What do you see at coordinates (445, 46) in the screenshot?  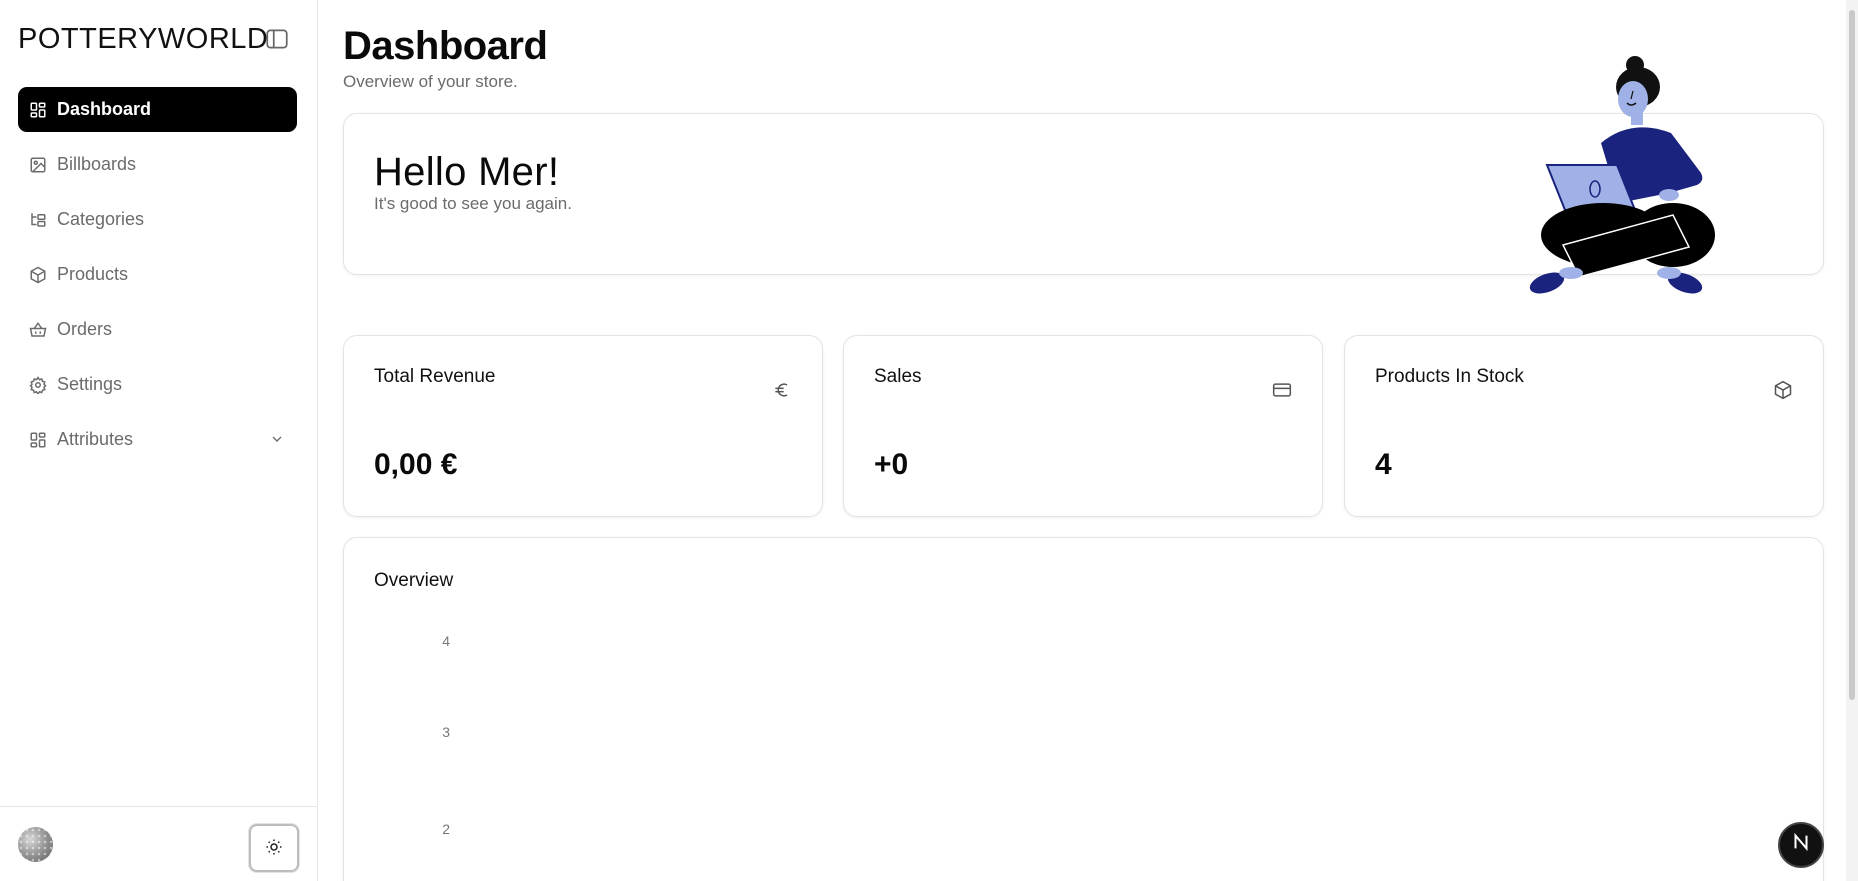 I see `page-title: Dashboard` at bounding box center [445, 46].